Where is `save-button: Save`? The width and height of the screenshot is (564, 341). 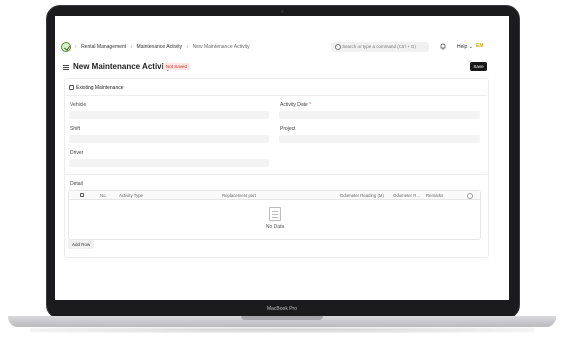
save-button: Save is located at coordinates (478, 66).